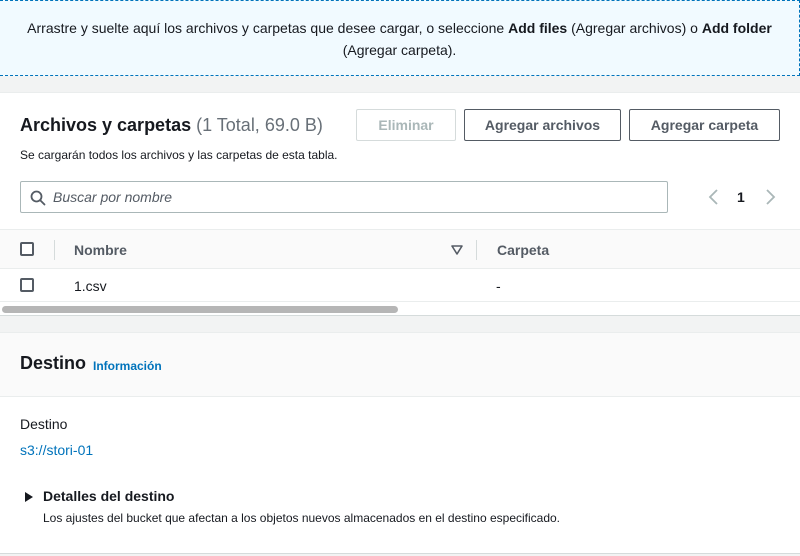  I want to click on destination-details-title: Detalles del destino, so click(109, 496).